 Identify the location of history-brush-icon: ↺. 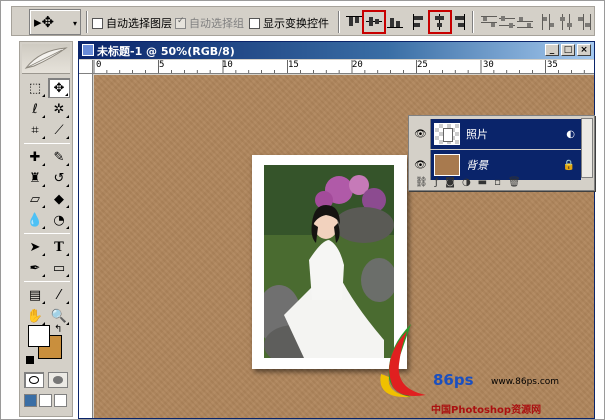
(59, 178).